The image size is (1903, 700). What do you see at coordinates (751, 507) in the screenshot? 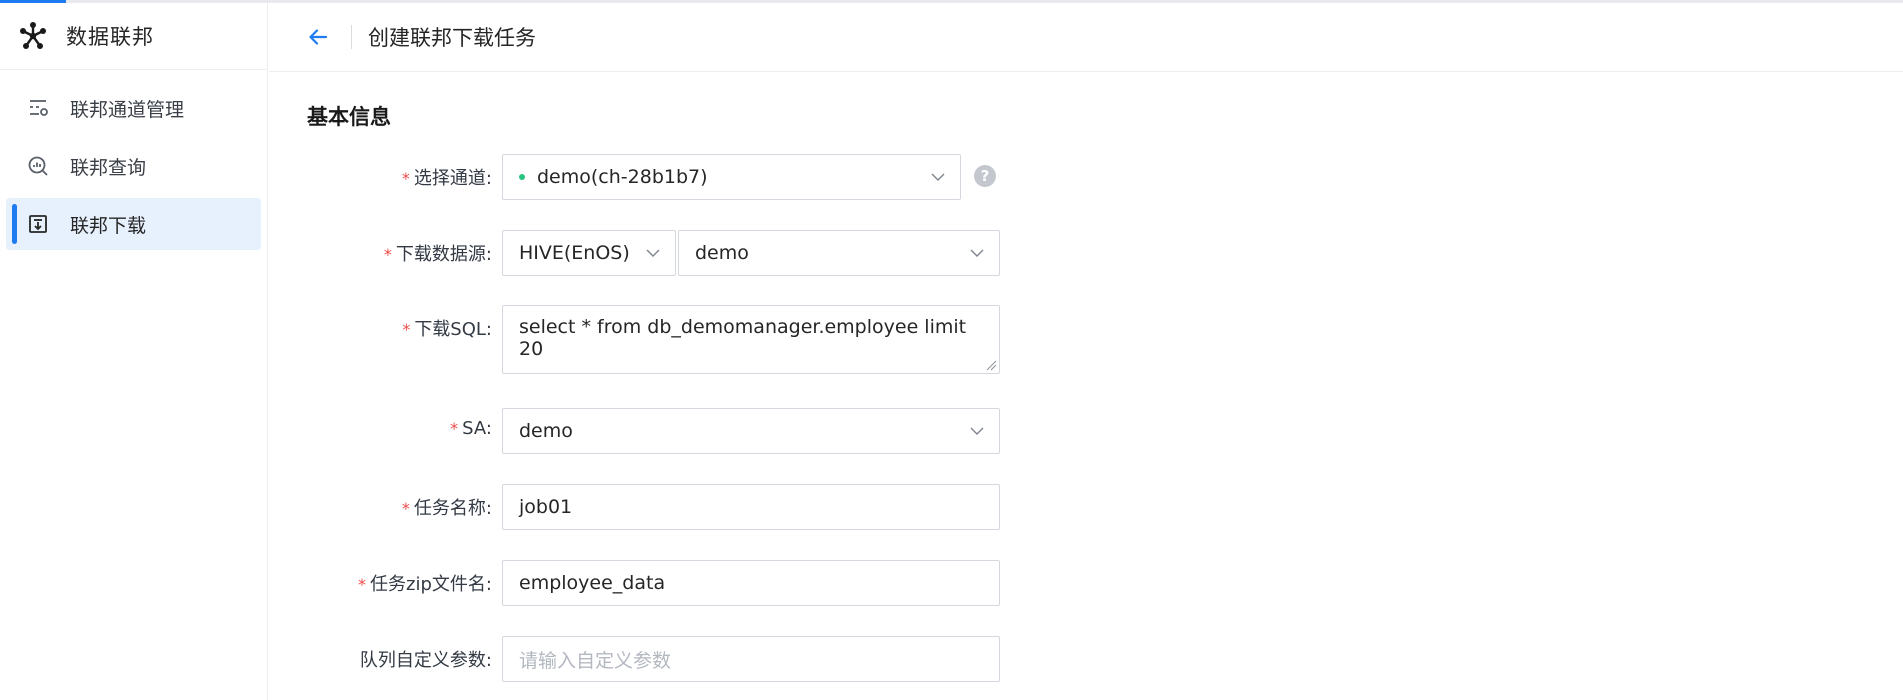
I see `task-name-input: job01` at bounding box center [751, 507].